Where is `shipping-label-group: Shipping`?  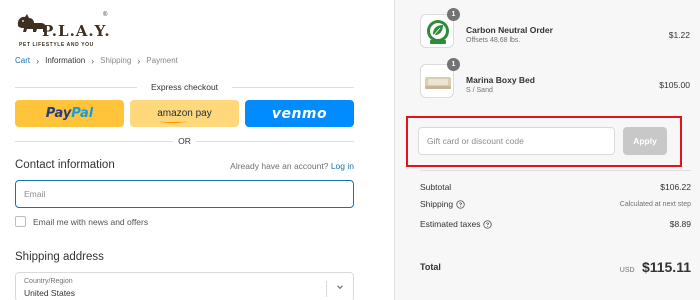 shipping-label-group: Shipping is located at coordinates (442, 204).